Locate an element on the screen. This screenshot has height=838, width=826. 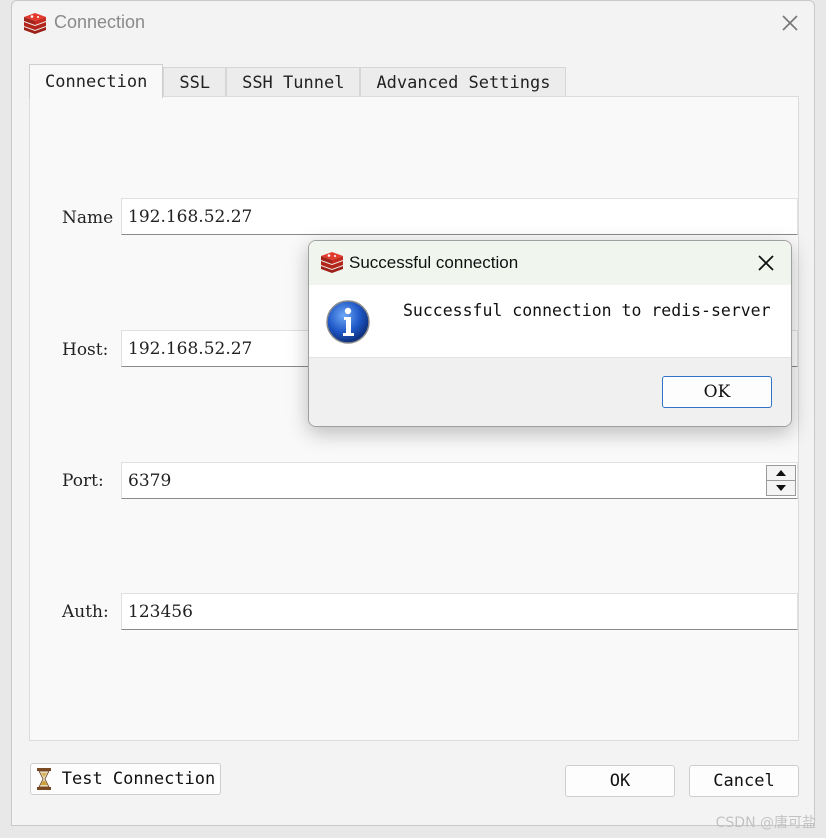
window-title: Connection is located at coordinates (100, 22).